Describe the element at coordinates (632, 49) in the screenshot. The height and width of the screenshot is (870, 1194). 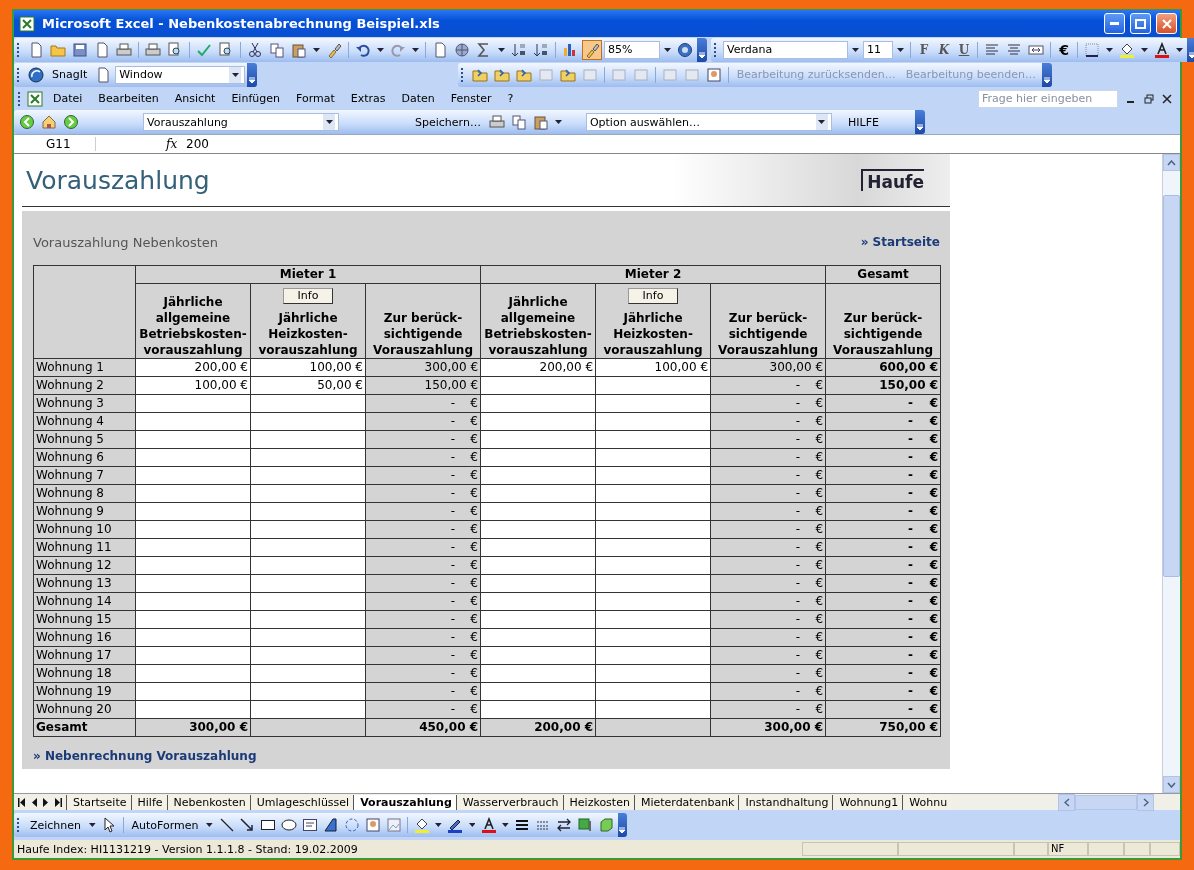
I see `zoom-field: 85%` at that location.